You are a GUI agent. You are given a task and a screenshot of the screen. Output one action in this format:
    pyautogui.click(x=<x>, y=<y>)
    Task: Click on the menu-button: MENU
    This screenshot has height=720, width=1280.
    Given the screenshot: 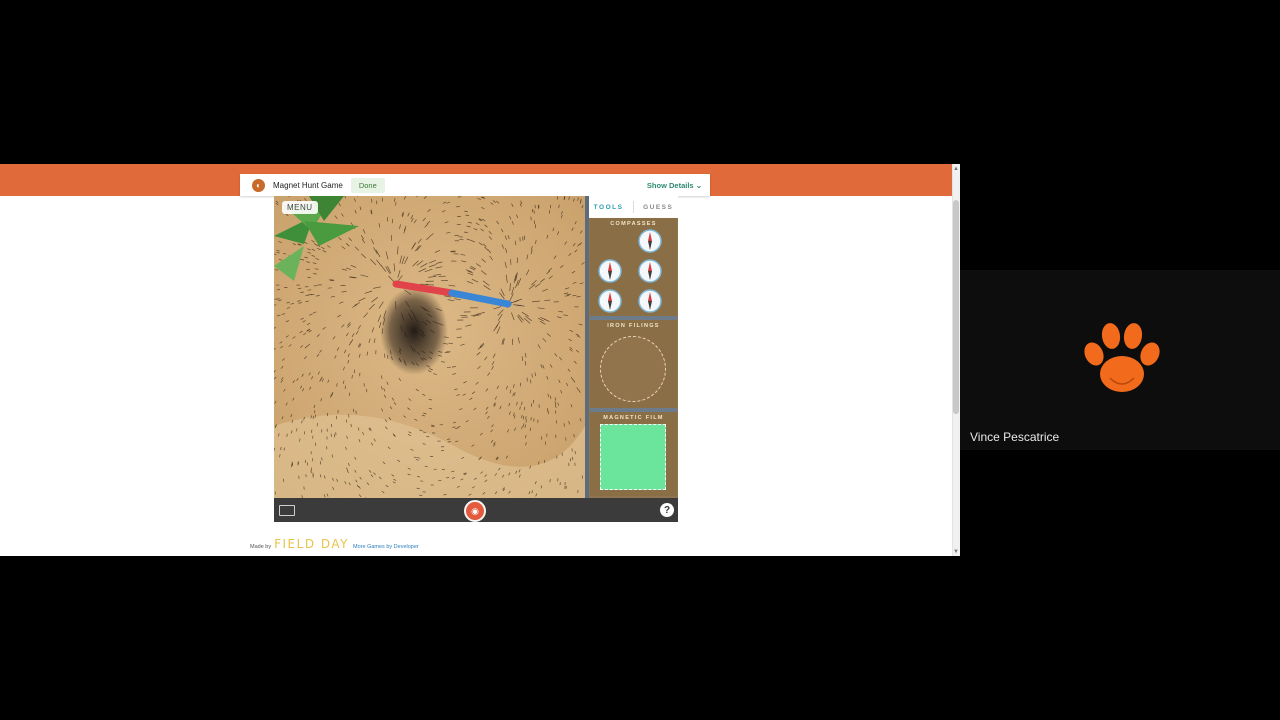 What is the action you would take?
    pyautogui.click(x=300, y=207)
    